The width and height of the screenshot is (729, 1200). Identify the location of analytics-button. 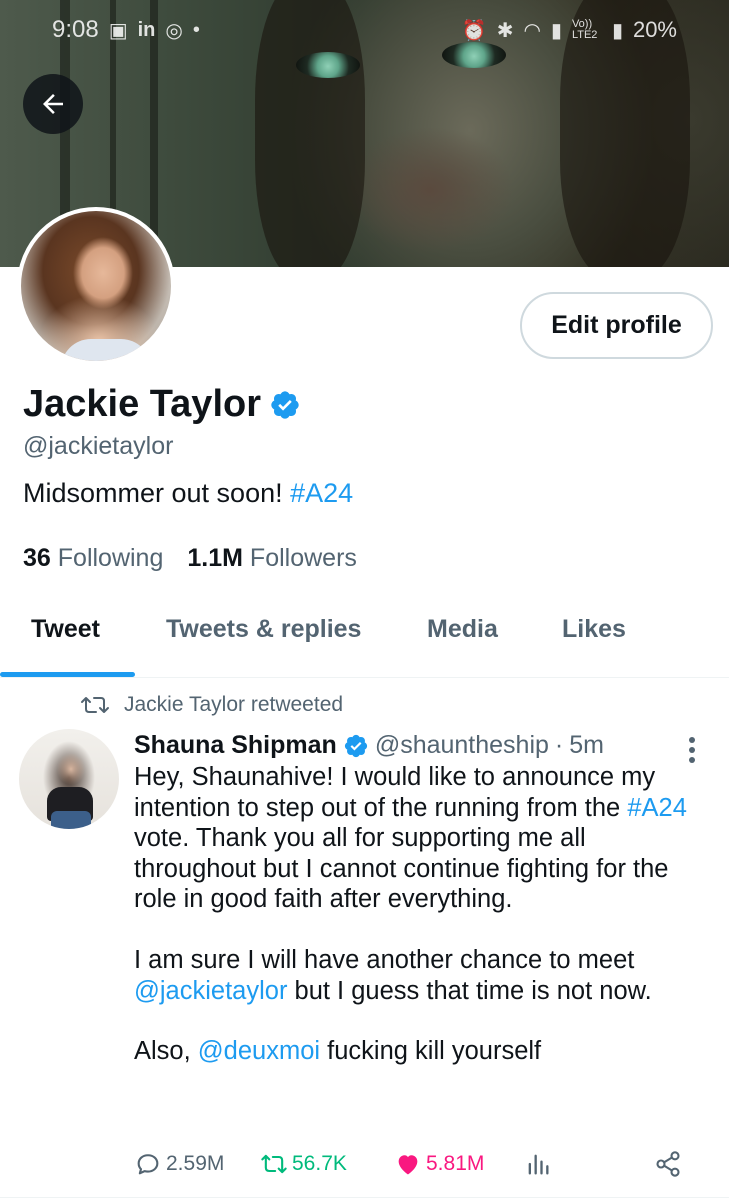
(538, 1164).